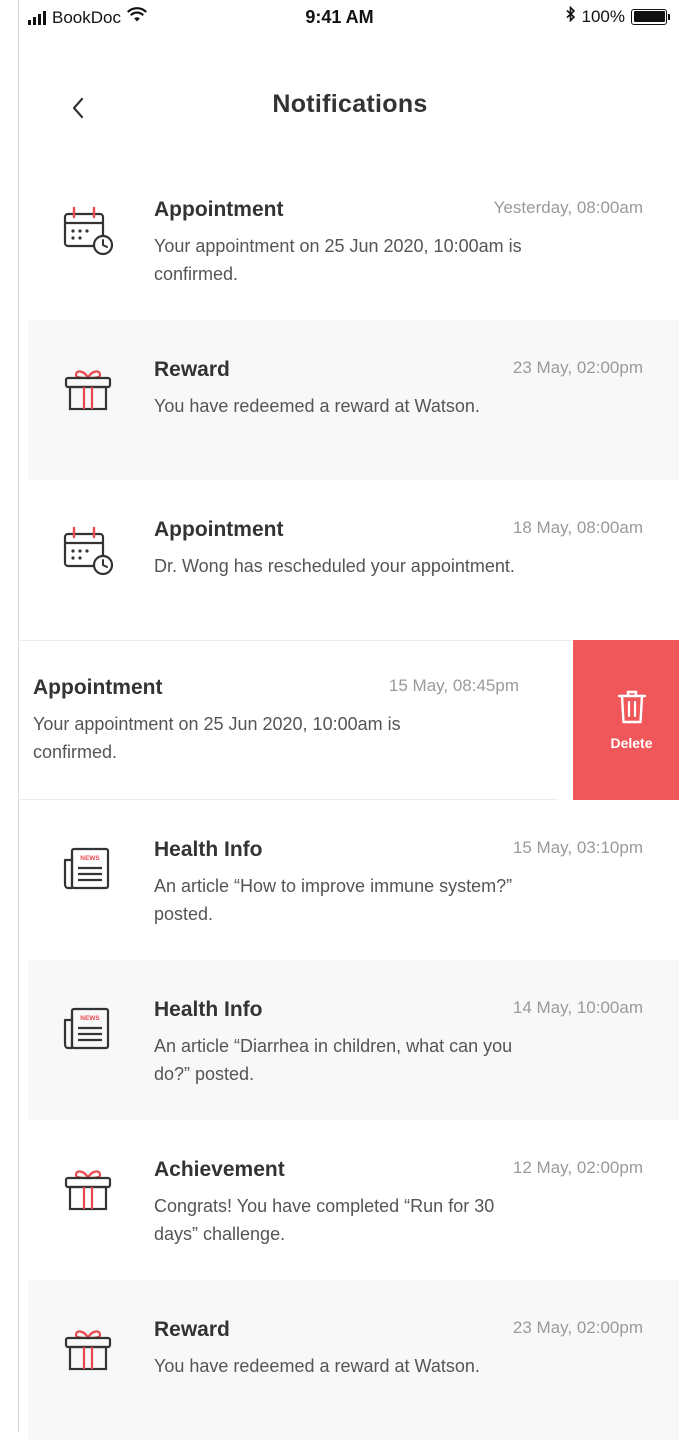 This screenshot has width=679, height=1440. What do you see at coordinates (577, 847) in the screenshot?
I see `notification-time: 15 May, 03:10pm` at bounding box center [577, 847].